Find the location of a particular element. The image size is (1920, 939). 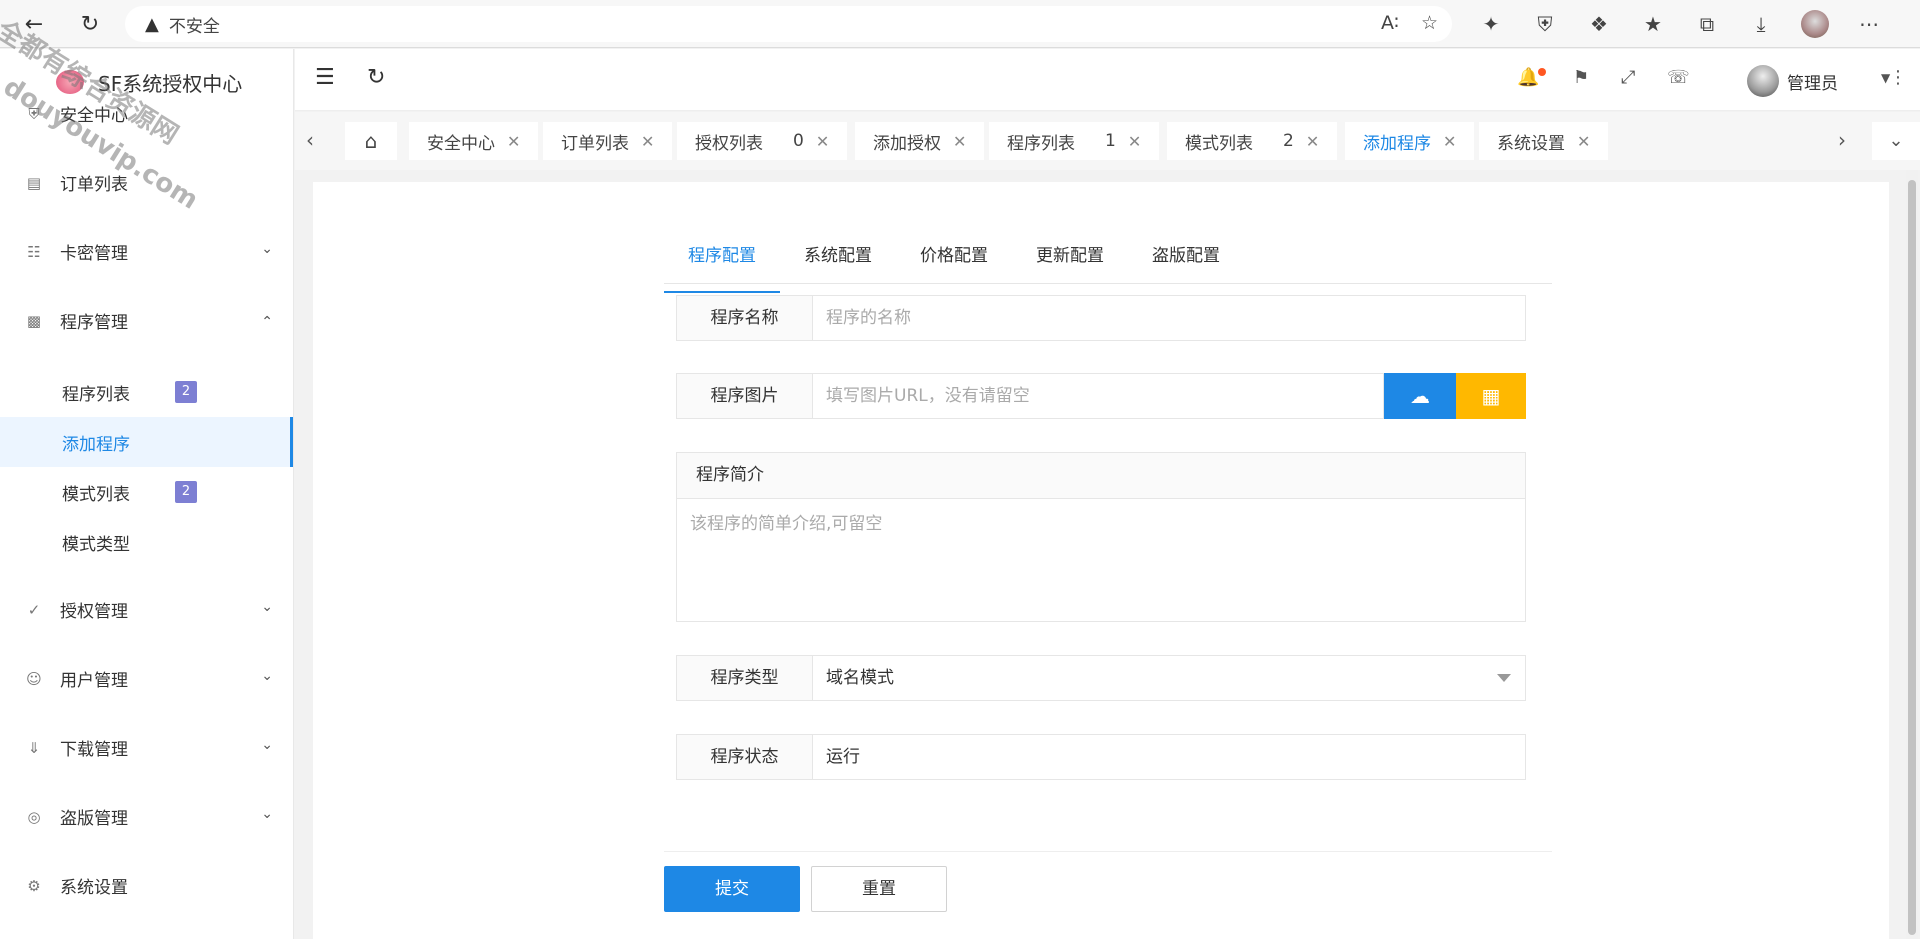

chevron-up-icon: ⌃ is located at coordinates (267, 322).